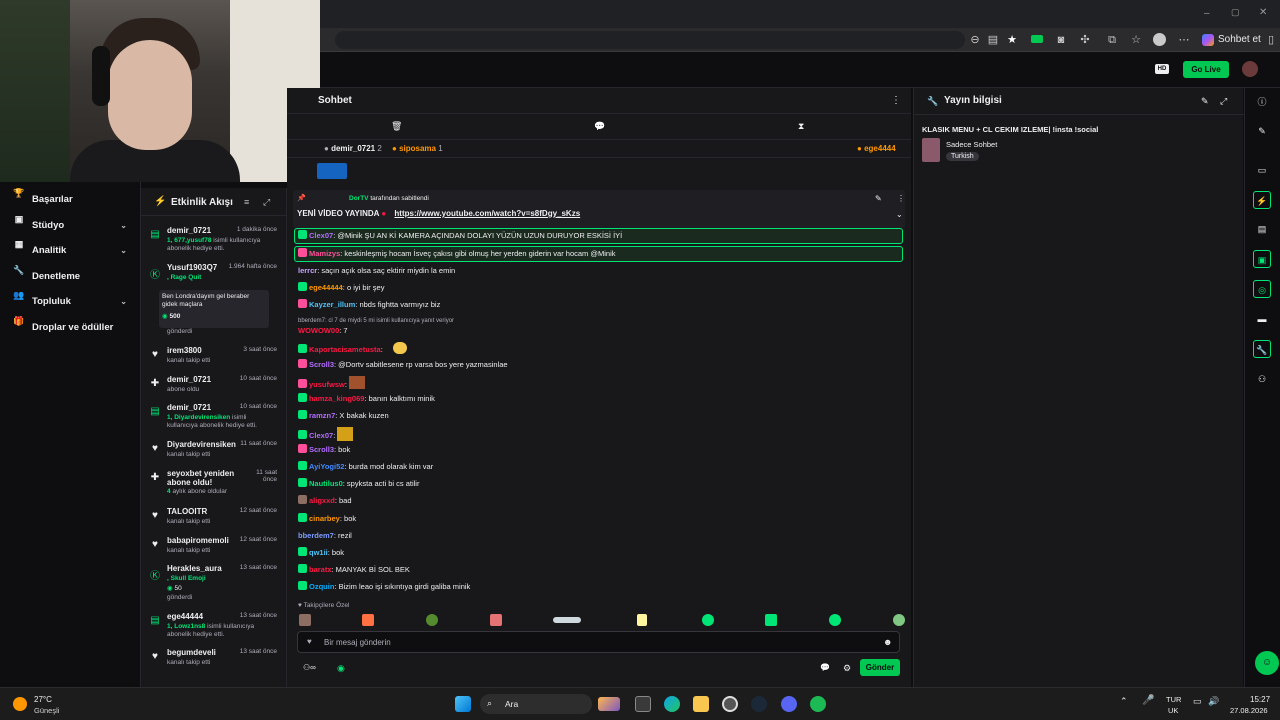 The image size is (1280, 720). Describe the element at coordinates (1148, 700) in the screenshot. I see `mic-icon: 🎤` at that location.